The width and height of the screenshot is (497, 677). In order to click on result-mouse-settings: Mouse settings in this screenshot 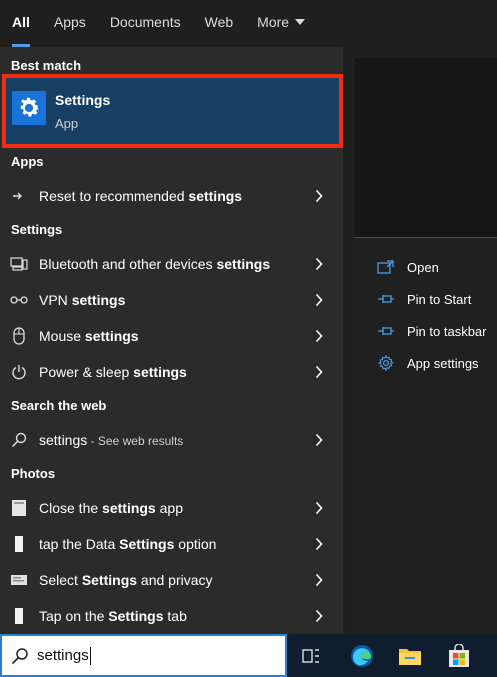, I will do `click(171, 336)`.